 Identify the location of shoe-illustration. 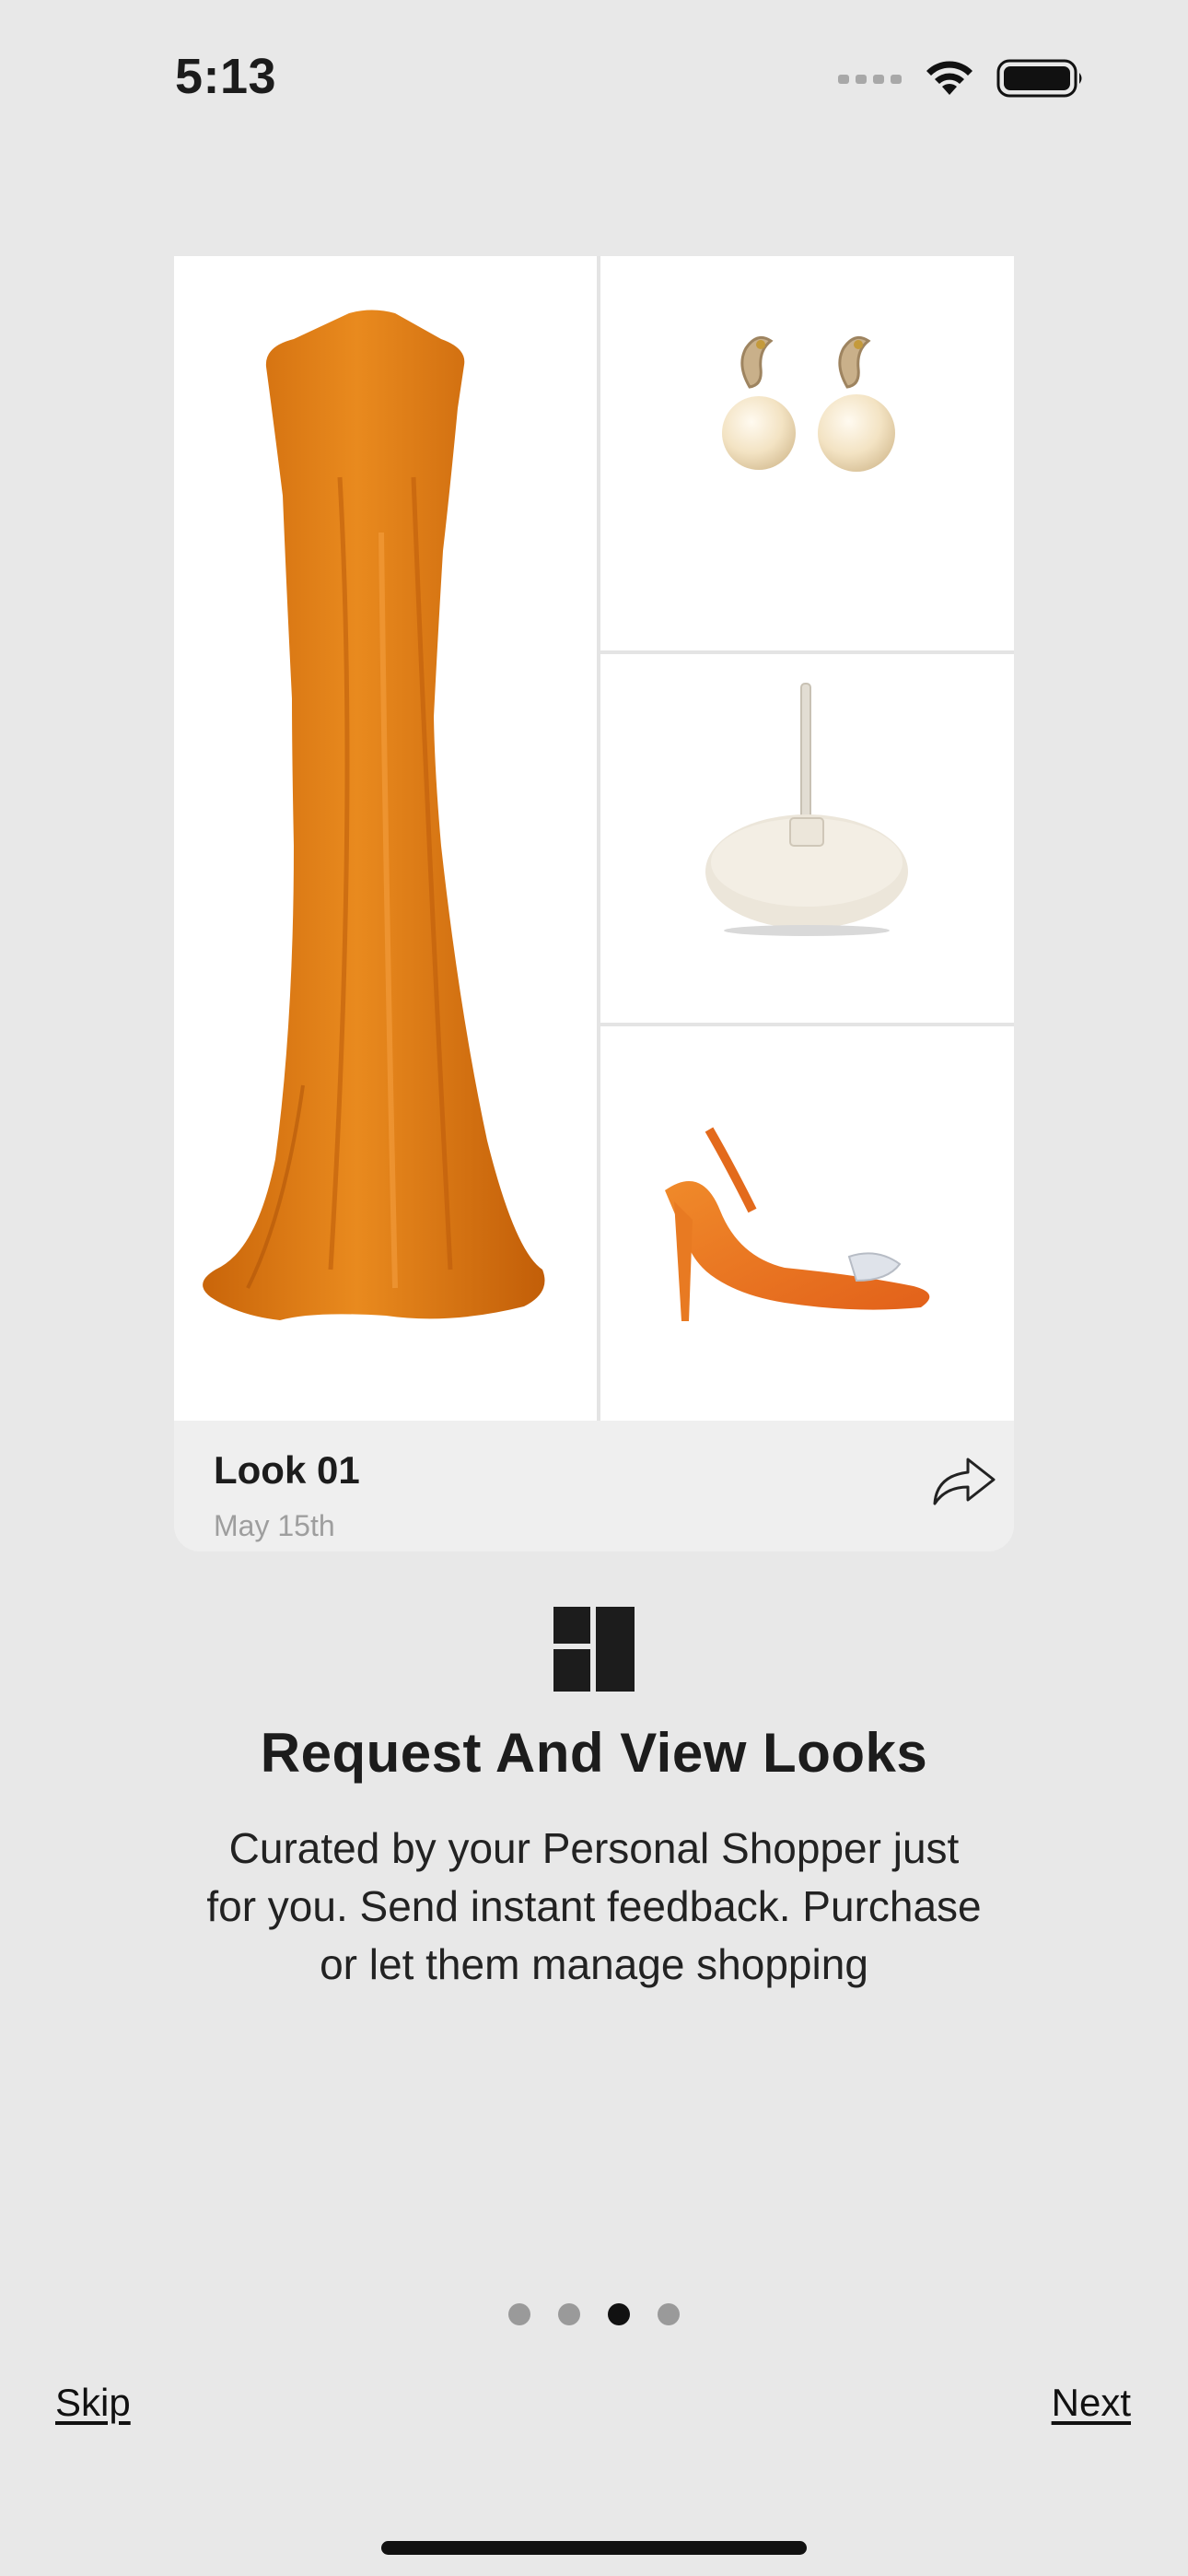
(797, 1224).